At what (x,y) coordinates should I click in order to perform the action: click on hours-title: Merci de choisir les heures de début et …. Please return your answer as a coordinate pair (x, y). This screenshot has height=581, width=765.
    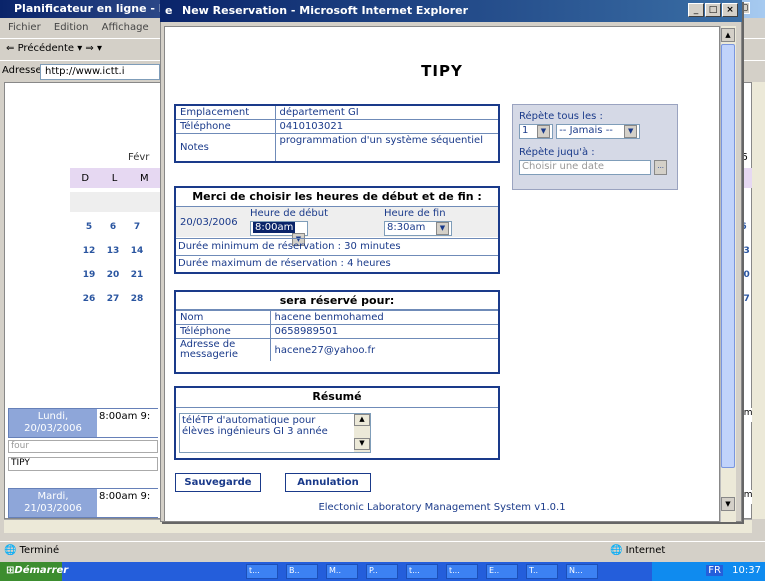
    Looking at the image, I should click on (337, 196).